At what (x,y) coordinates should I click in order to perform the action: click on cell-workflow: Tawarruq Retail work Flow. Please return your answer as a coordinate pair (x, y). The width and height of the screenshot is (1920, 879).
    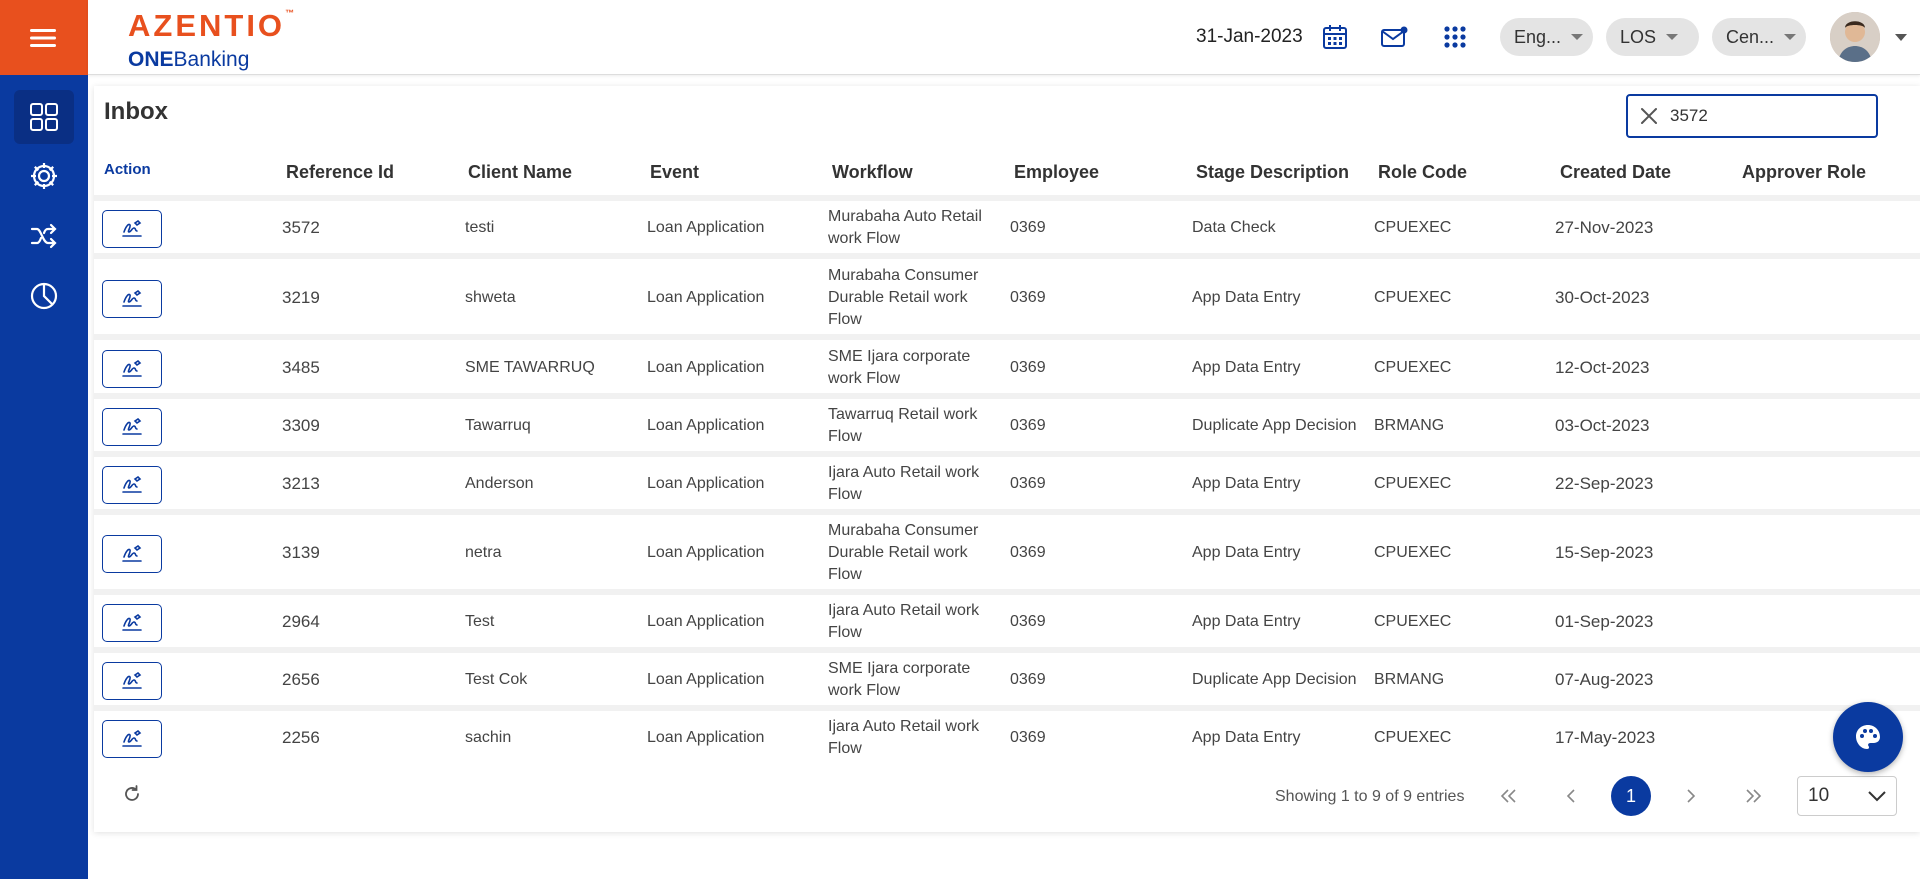
    Looking at the image, I should click on (903, 425).